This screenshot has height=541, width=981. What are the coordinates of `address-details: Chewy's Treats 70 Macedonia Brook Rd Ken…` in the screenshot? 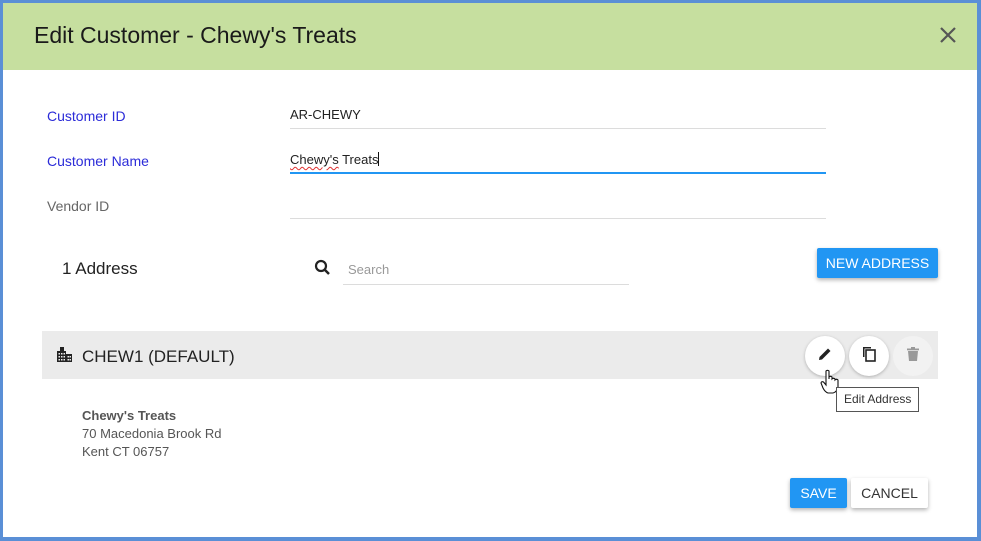 It's located at (151, 434).